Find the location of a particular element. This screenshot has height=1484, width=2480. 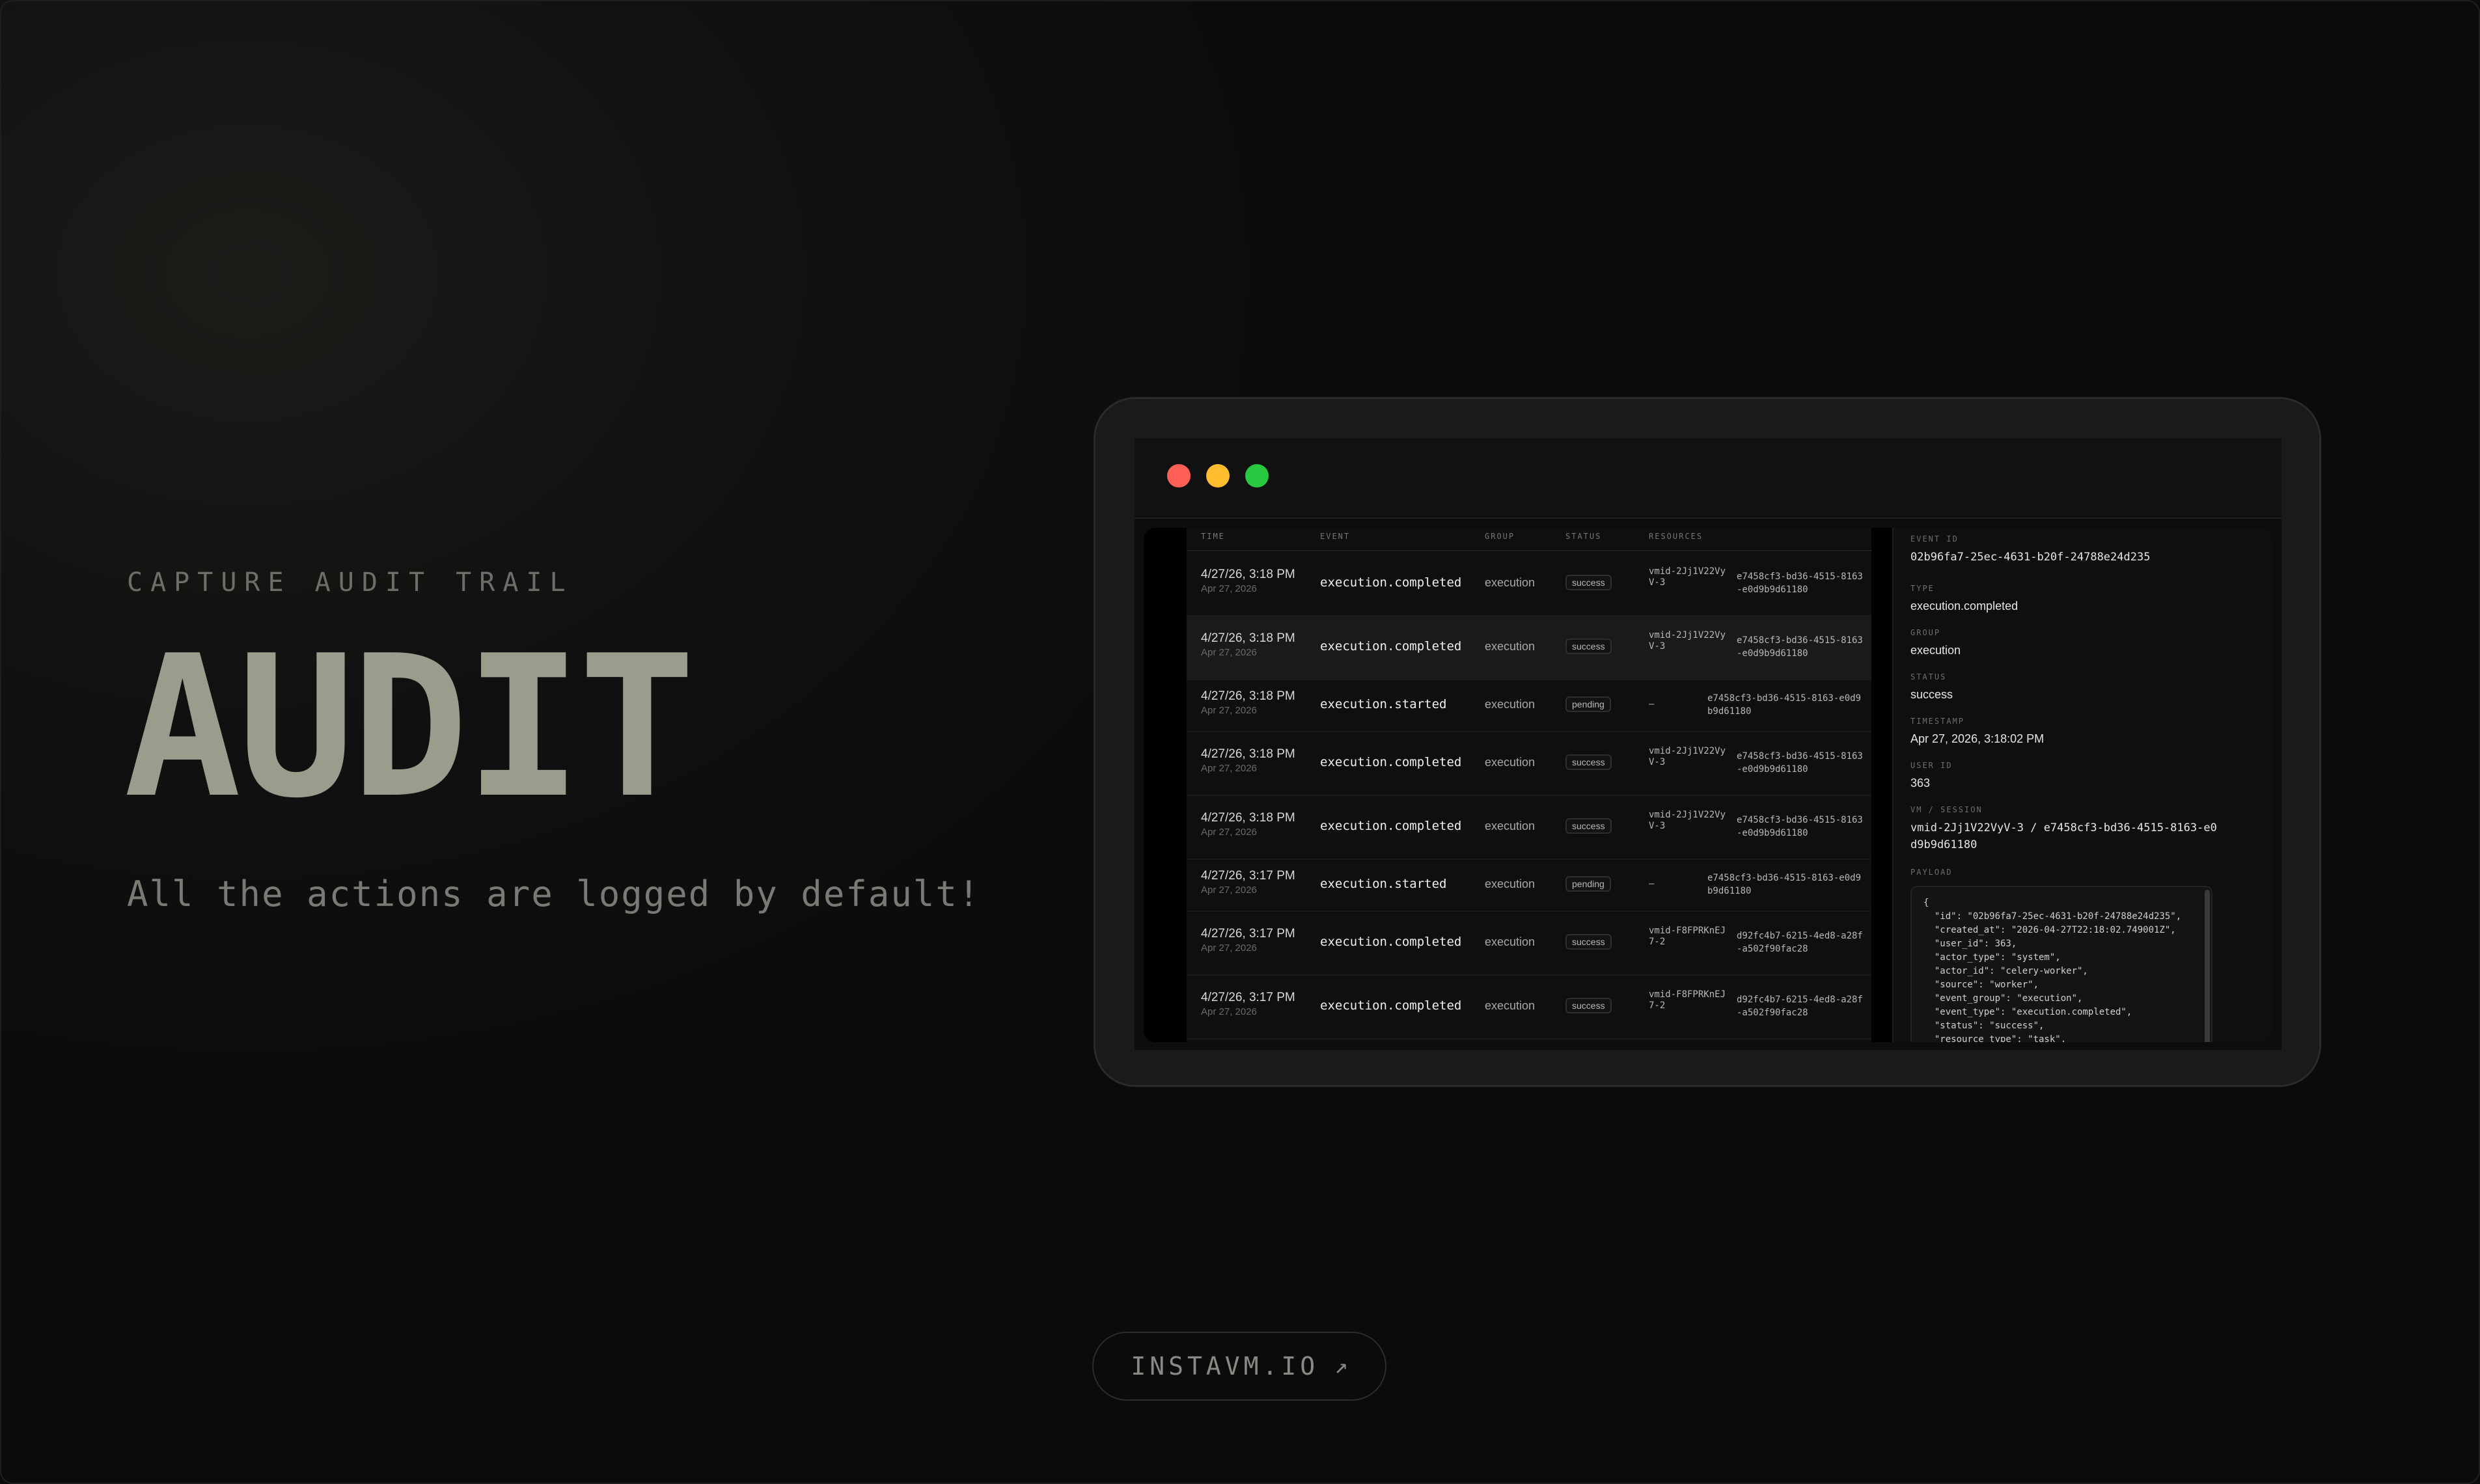

maximize-window-button is located at coordinates (1257, 476).